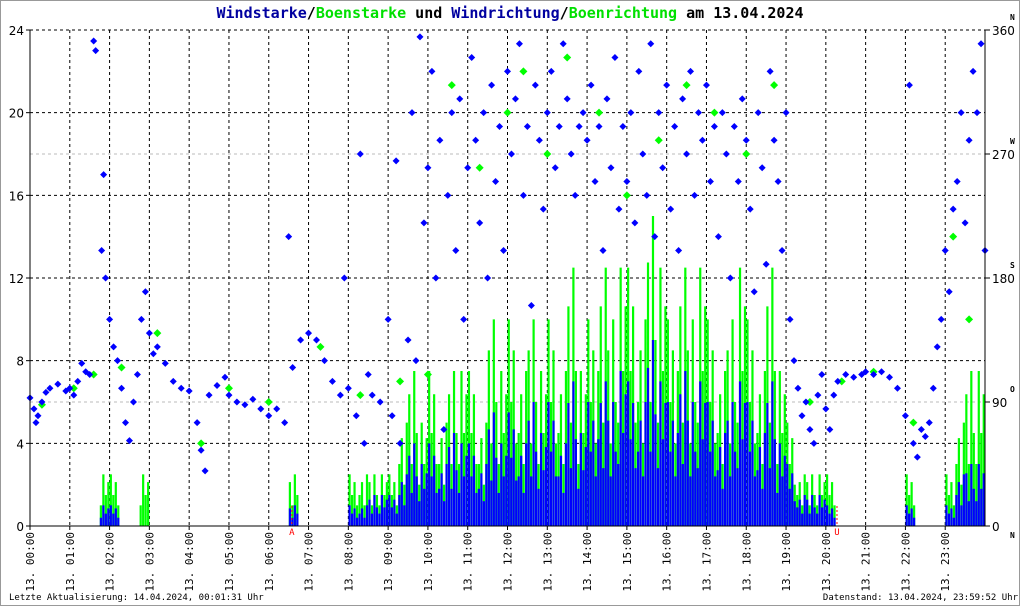  What do you see at coordinates (348, 562) in the screenshot?
I see `x-tick-label: 13. 08:00` at bounding box center [348, 562].